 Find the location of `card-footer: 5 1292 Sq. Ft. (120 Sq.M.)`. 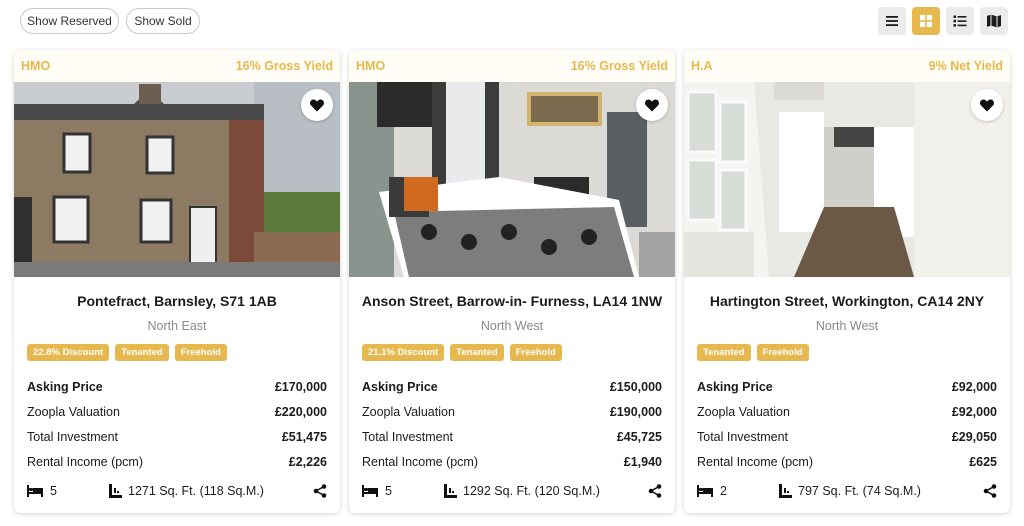

card-footer: 5 1292 Sq. Ft. (120 Sq.M.) is located at coordinates (512, 491).